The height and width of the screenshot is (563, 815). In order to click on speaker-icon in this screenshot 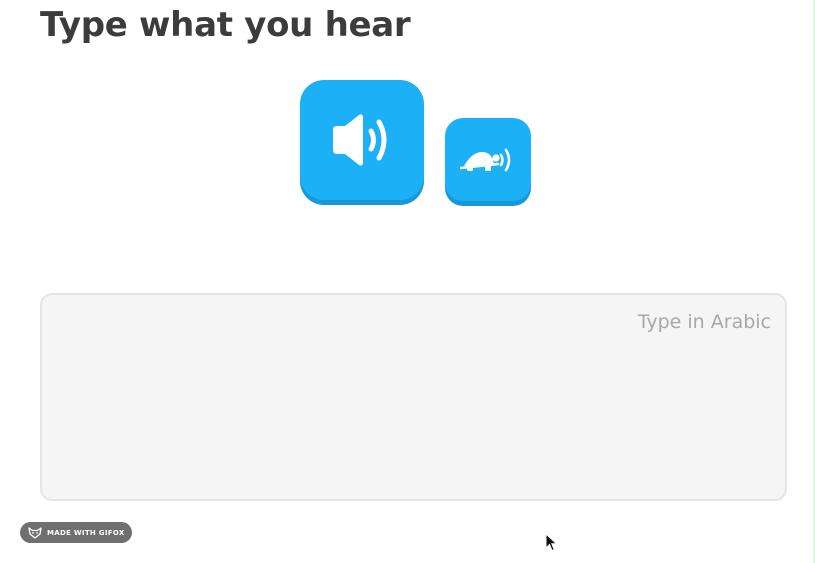, I will do `click(360, 140)`.